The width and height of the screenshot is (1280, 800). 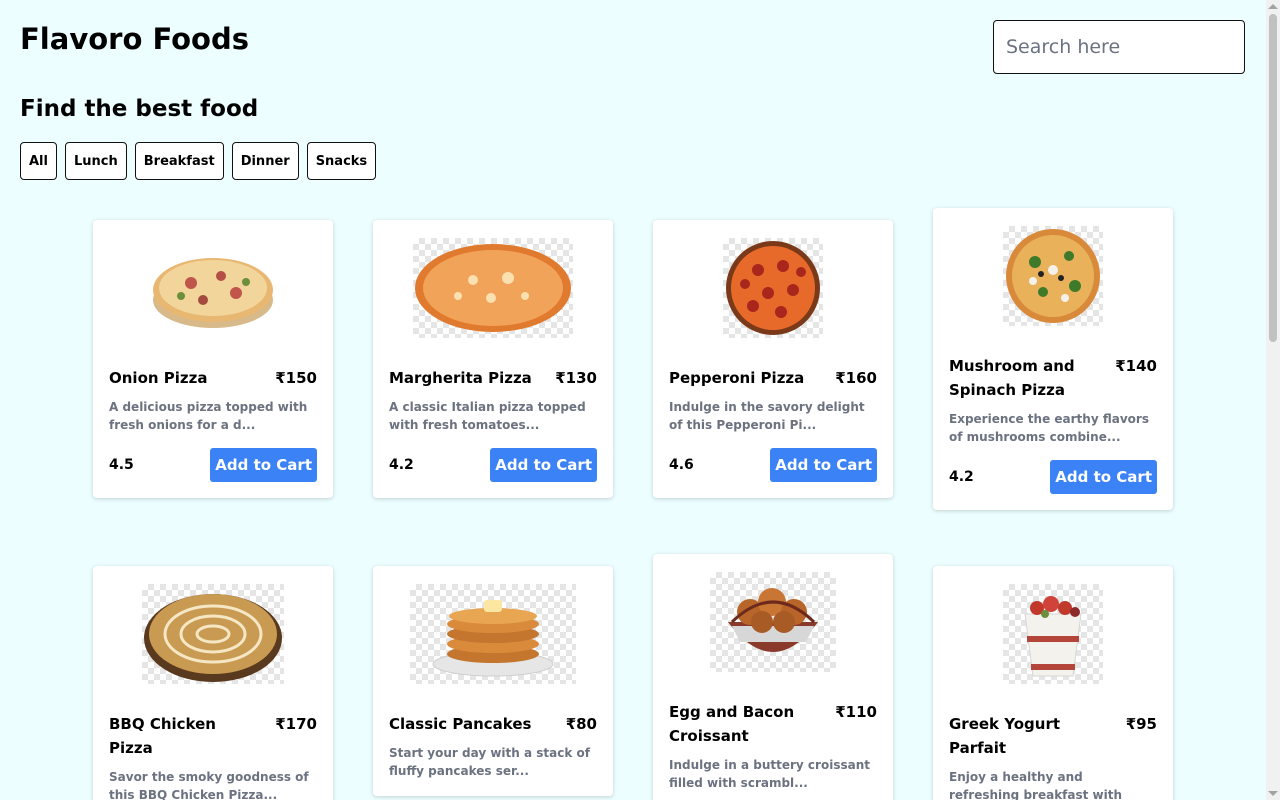 What do you see at coordinates (1012, 378) in the screenshot?
I see `food-name: Mushroom and Spinach Pizza` at bounding box center [1012, 378].